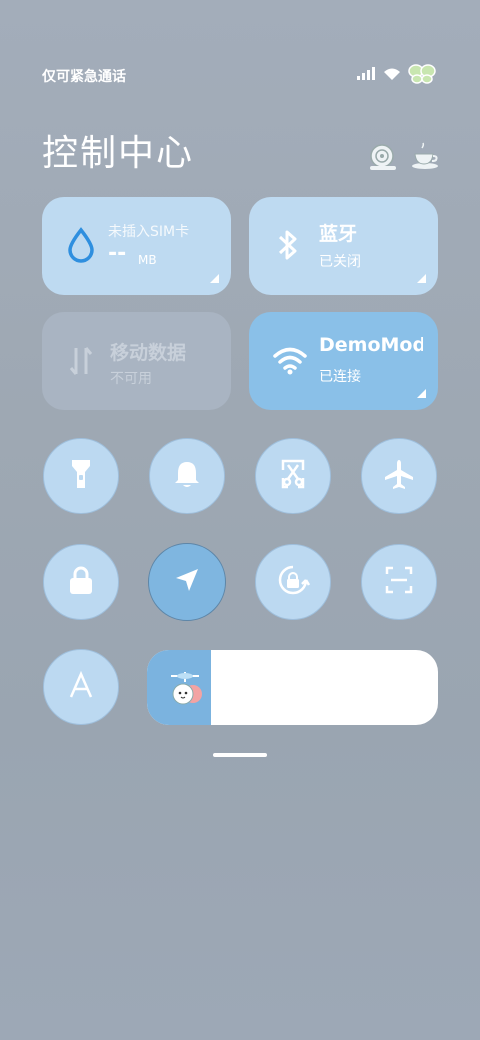 This screenshot has height=1040, width=480. I want to click on teacup-icon, so click(425, 159).